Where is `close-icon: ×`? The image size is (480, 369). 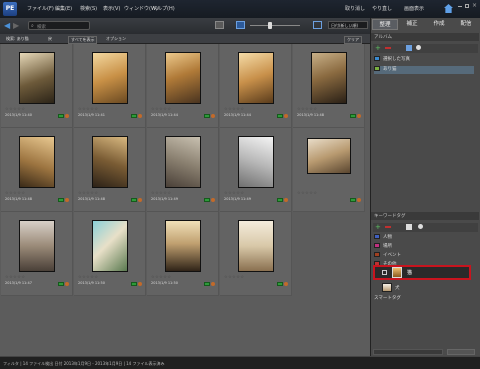
close-icon: × is located at coordinates (474, 5).